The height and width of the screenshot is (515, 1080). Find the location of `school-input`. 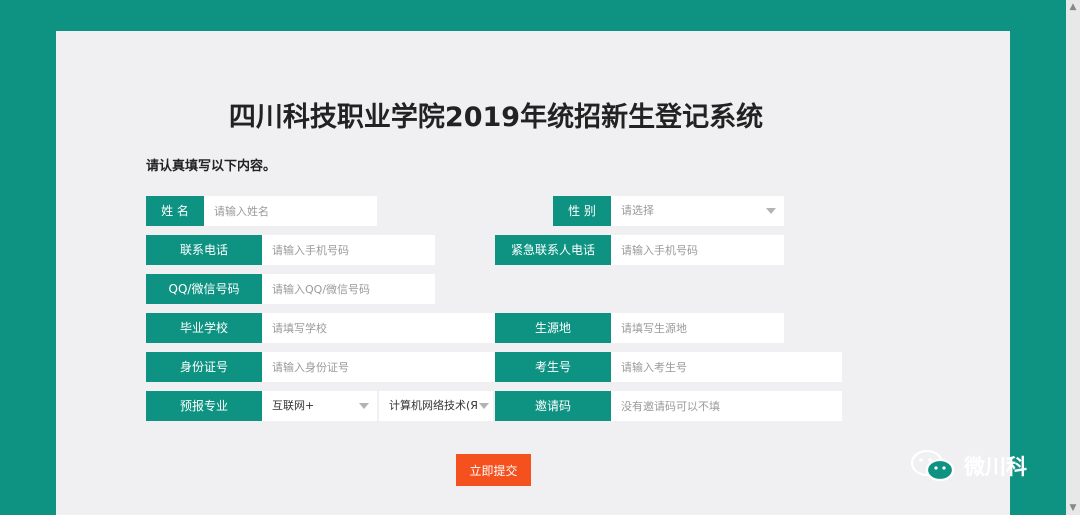

school-input is located at coordinates (378, 328).